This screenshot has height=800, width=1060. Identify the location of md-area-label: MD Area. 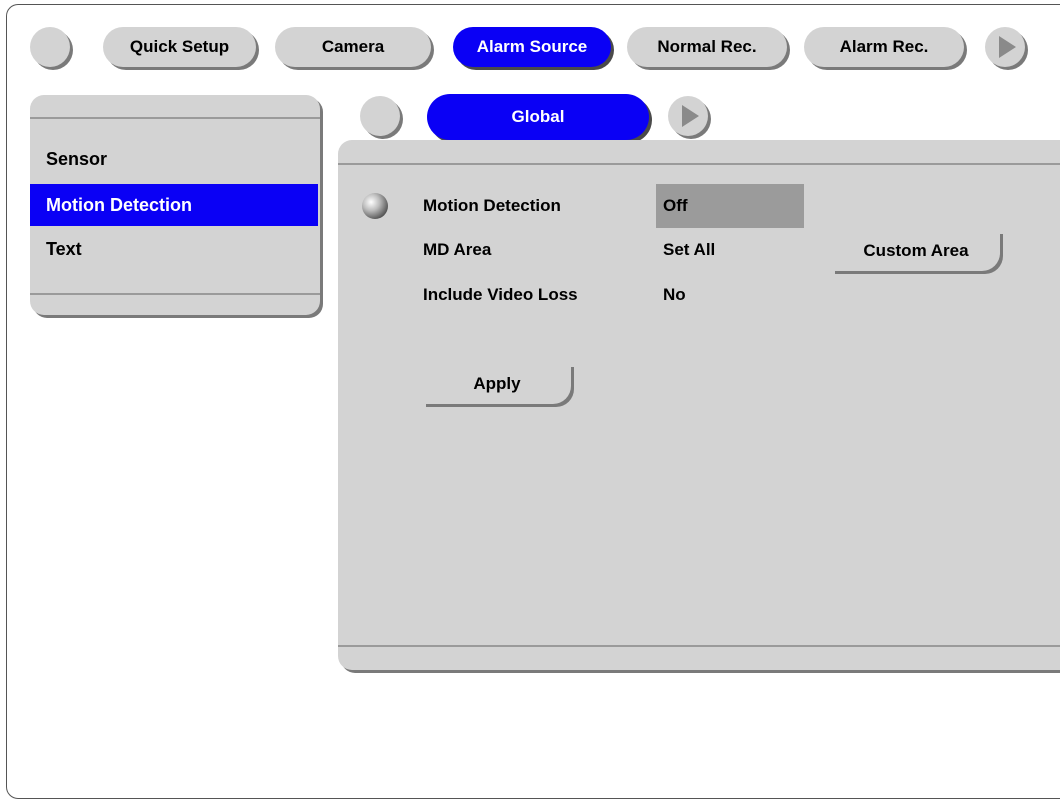
(457, 249).